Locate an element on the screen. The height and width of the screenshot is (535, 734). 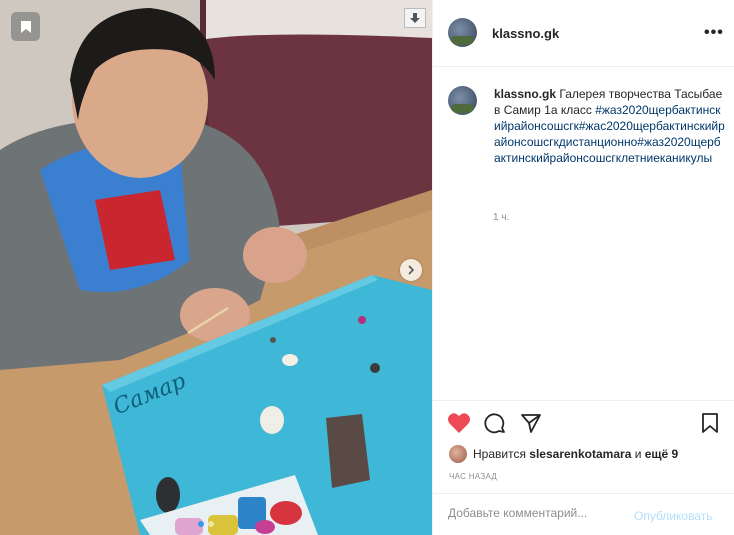
next-slide-button is located at coordinates (411, 270).